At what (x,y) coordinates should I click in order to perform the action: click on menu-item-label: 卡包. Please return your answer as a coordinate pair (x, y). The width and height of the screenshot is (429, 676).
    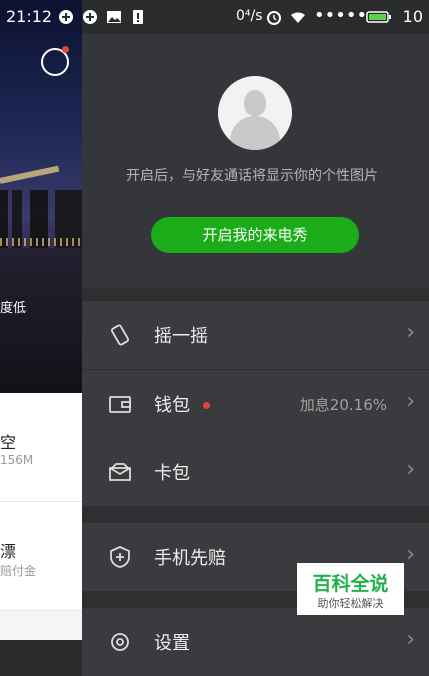
    Looking at the image, I should click on (172, 473).